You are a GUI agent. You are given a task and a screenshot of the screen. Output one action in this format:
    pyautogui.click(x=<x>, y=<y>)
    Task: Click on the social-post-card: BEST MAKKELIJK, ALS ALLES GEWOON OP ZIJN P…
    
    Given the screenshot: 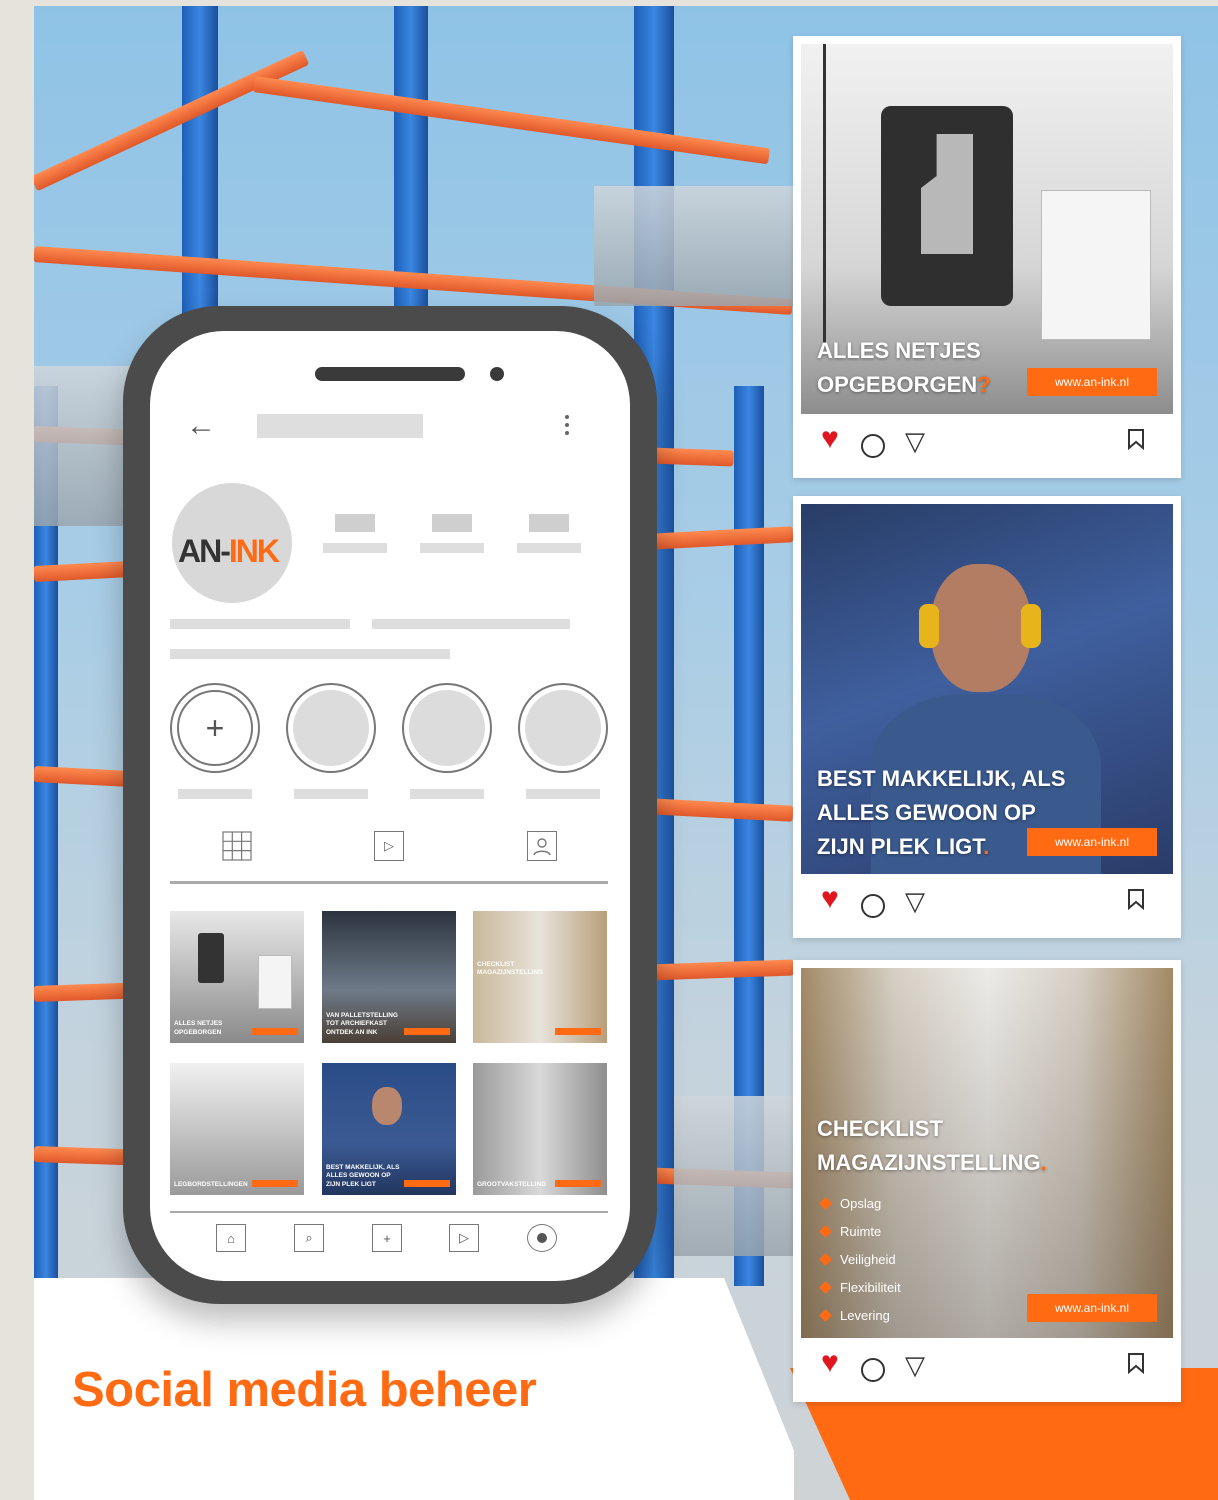 What is the action you would take?
    pyautogui.click(x=987, y=717)
    